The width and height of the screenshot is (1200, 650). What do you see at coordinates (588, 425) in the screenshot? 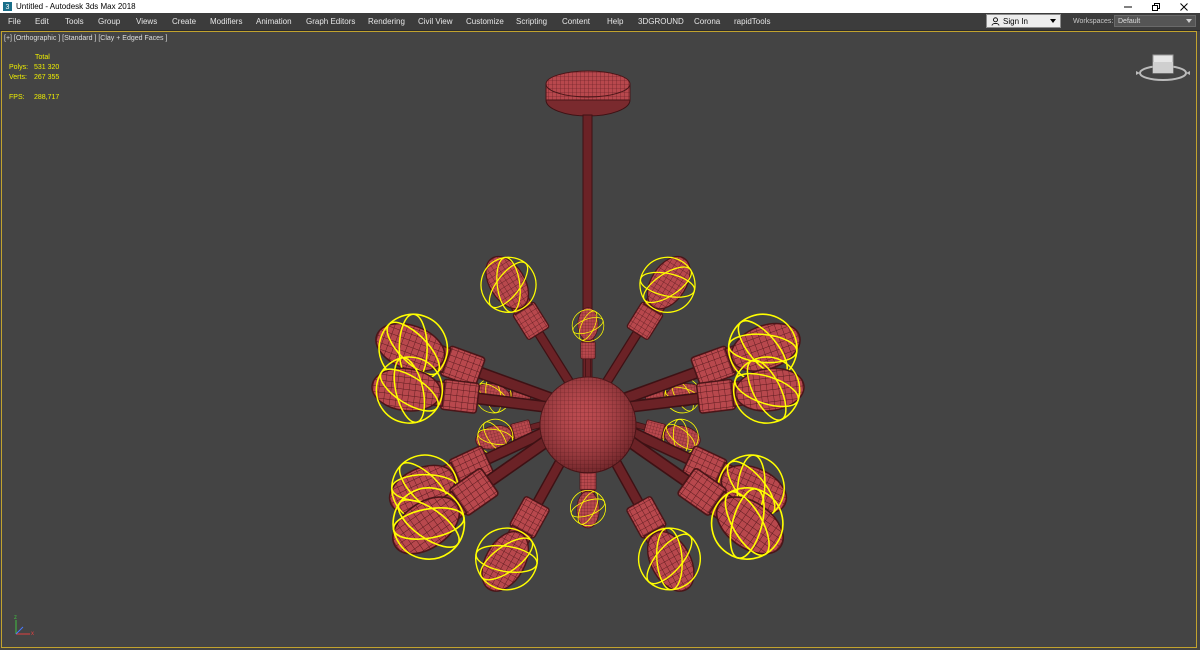
I see `chandelier-hub-sphere` at bounding box center [588, 425].